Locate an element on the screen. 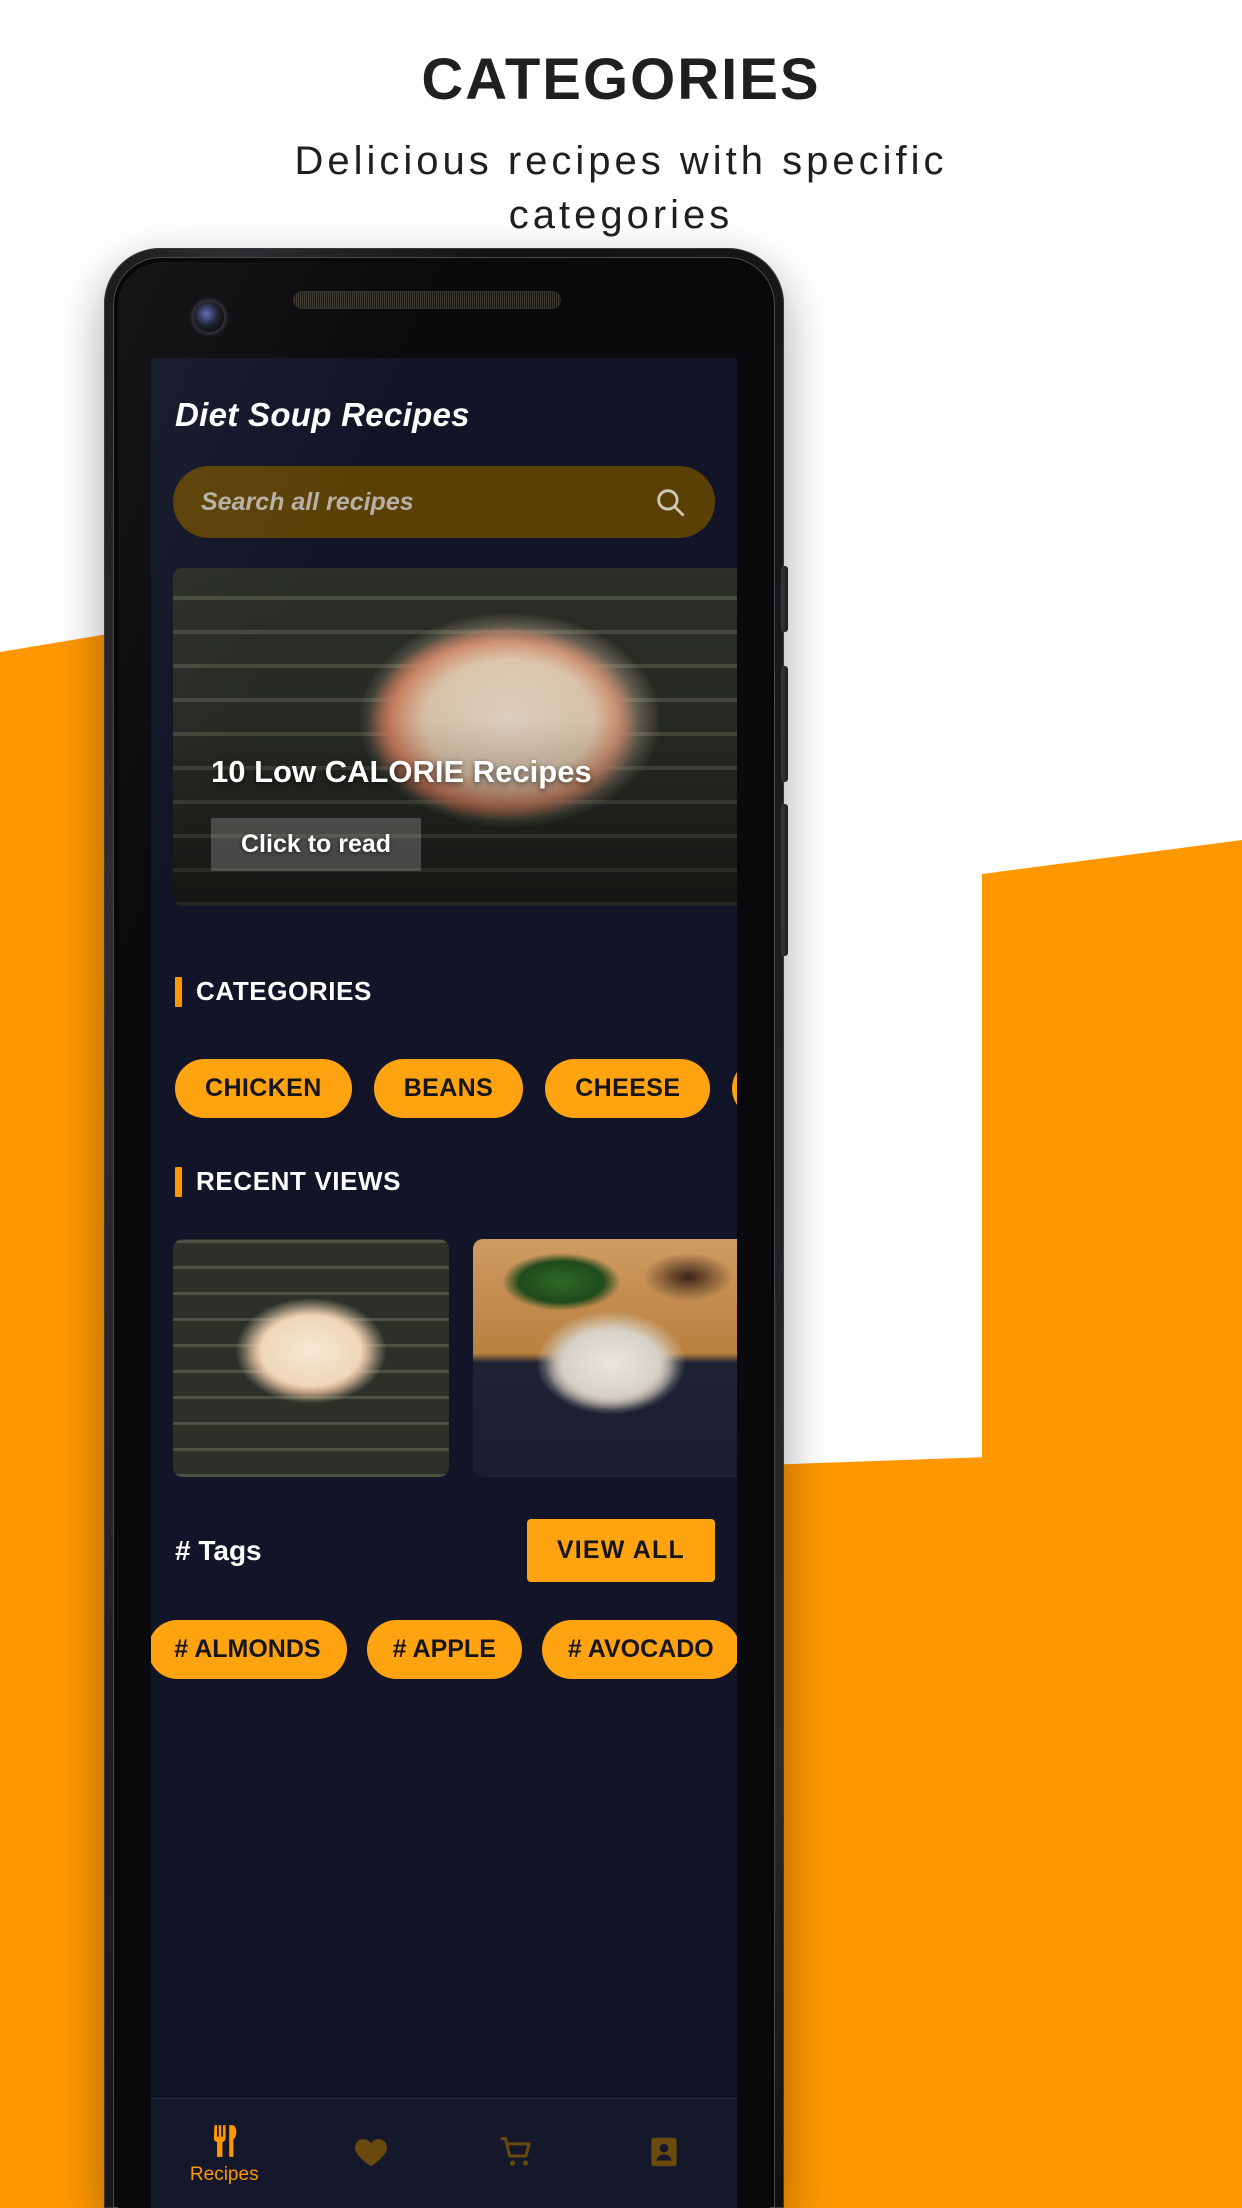 This screenshot has width=1242, height=2208. tomato-cabbage-soup-thumb is located at coordinates (311, 1358).